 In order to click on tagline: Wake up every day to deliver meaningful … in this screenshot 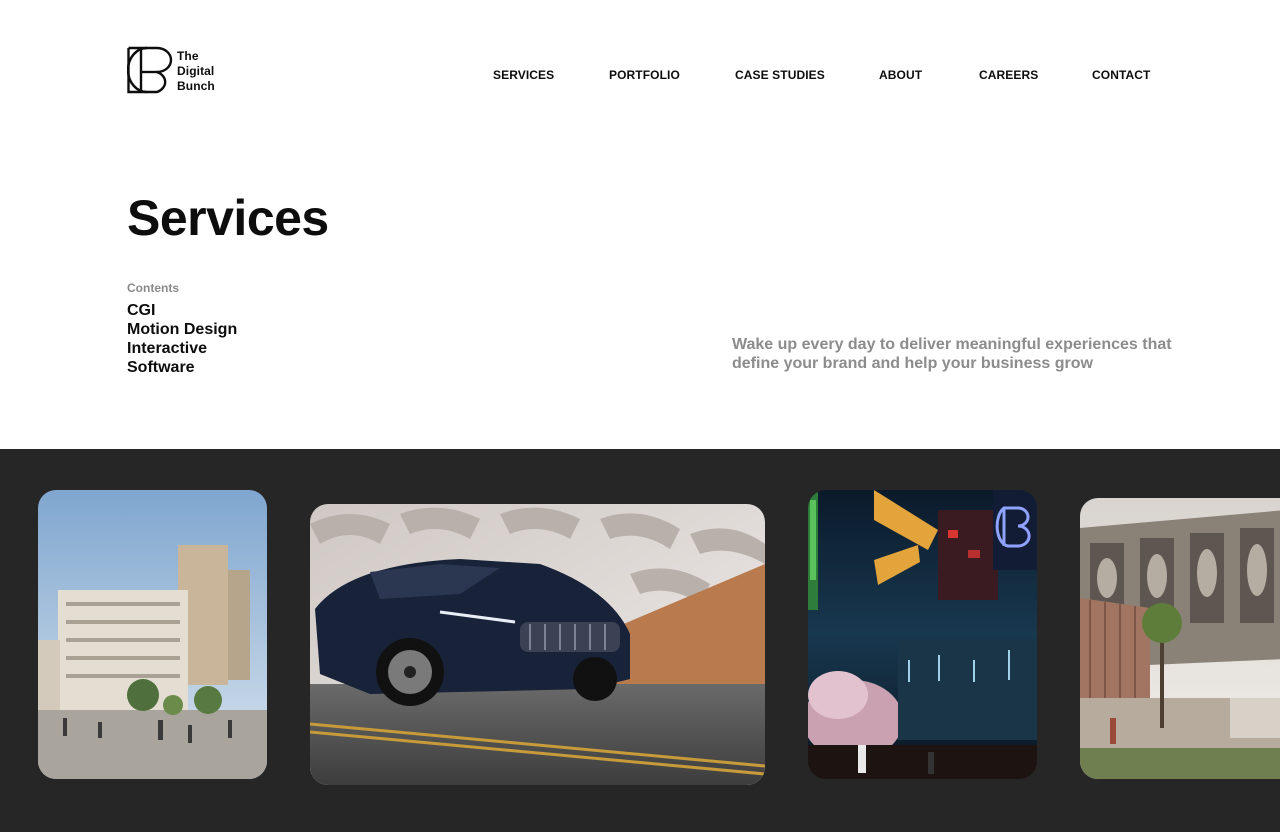, I will do `click(952, 354)`.